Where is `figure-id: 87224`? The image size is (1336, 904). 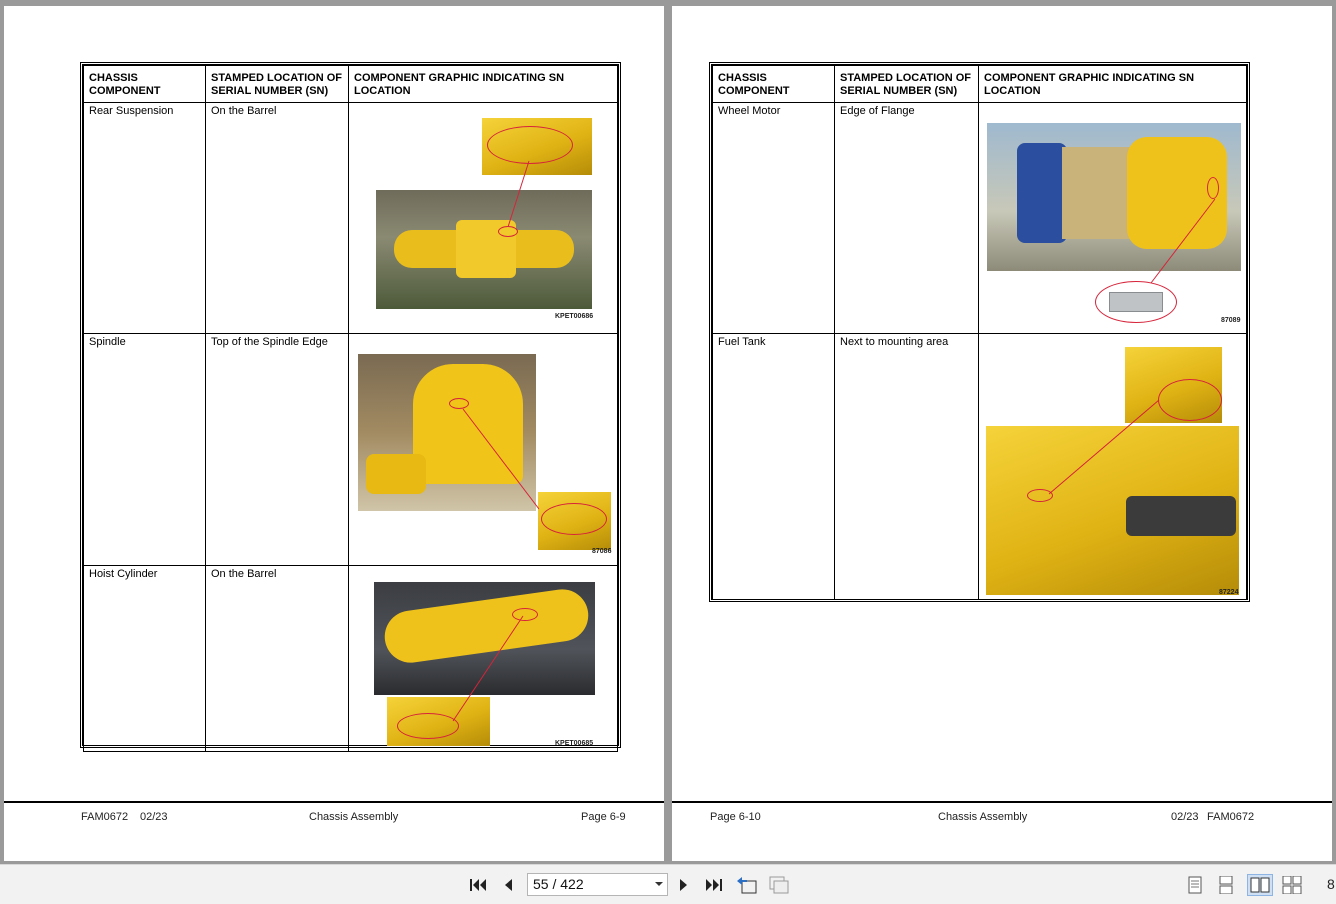
figure-id: 87224 is located at coordinates (1229, 592).